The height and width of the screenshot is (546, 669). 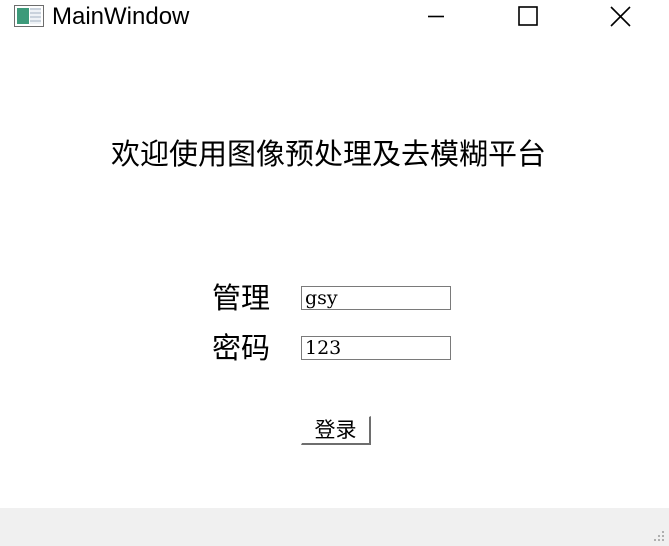 I want to click on login-button: 登录, so click(x=336, y=430).